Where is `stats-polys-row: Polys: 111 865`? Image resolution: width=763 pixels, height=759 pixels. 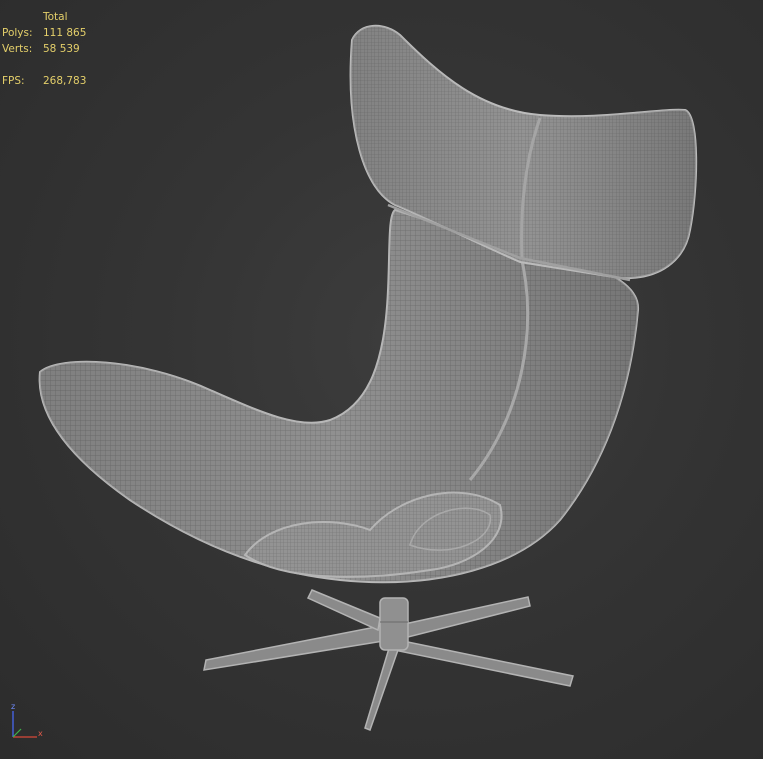 stats-polys-row: Polys: 111 865 is located at coordinates (44, 33).